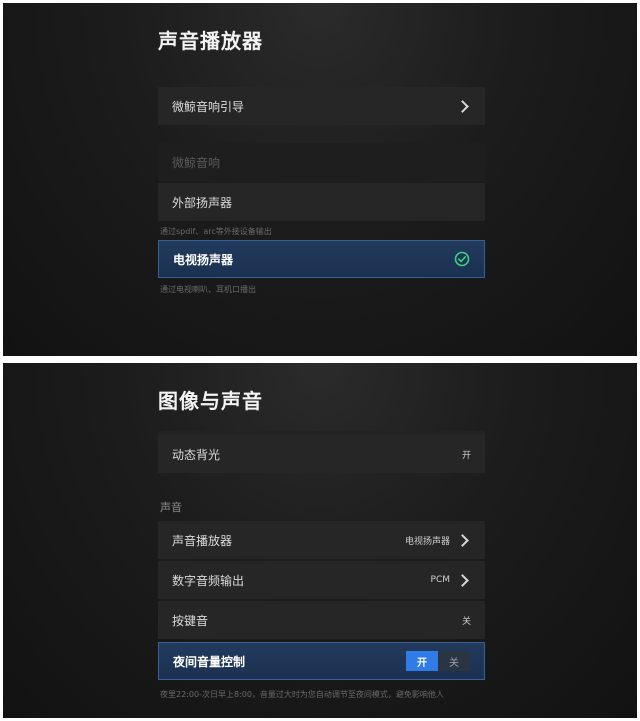 Image resolution: width=640 pixels, height=721 pixels. I want to click on tv-speaker-item: 电视扬声器, so click(321, 259).